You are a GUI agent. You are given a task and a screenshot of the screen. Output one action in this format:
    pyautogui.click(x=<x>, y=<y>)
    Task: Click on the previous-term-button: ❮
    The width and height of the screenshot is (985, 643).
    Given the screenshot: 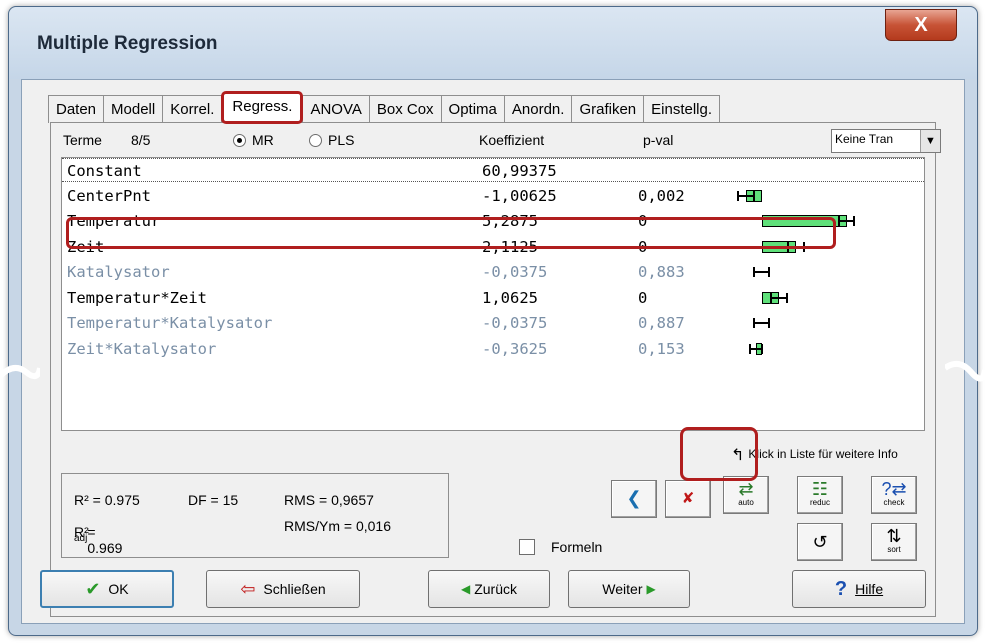 What is the action you would take?
    pyautogui.click(x=634, y=499)
    